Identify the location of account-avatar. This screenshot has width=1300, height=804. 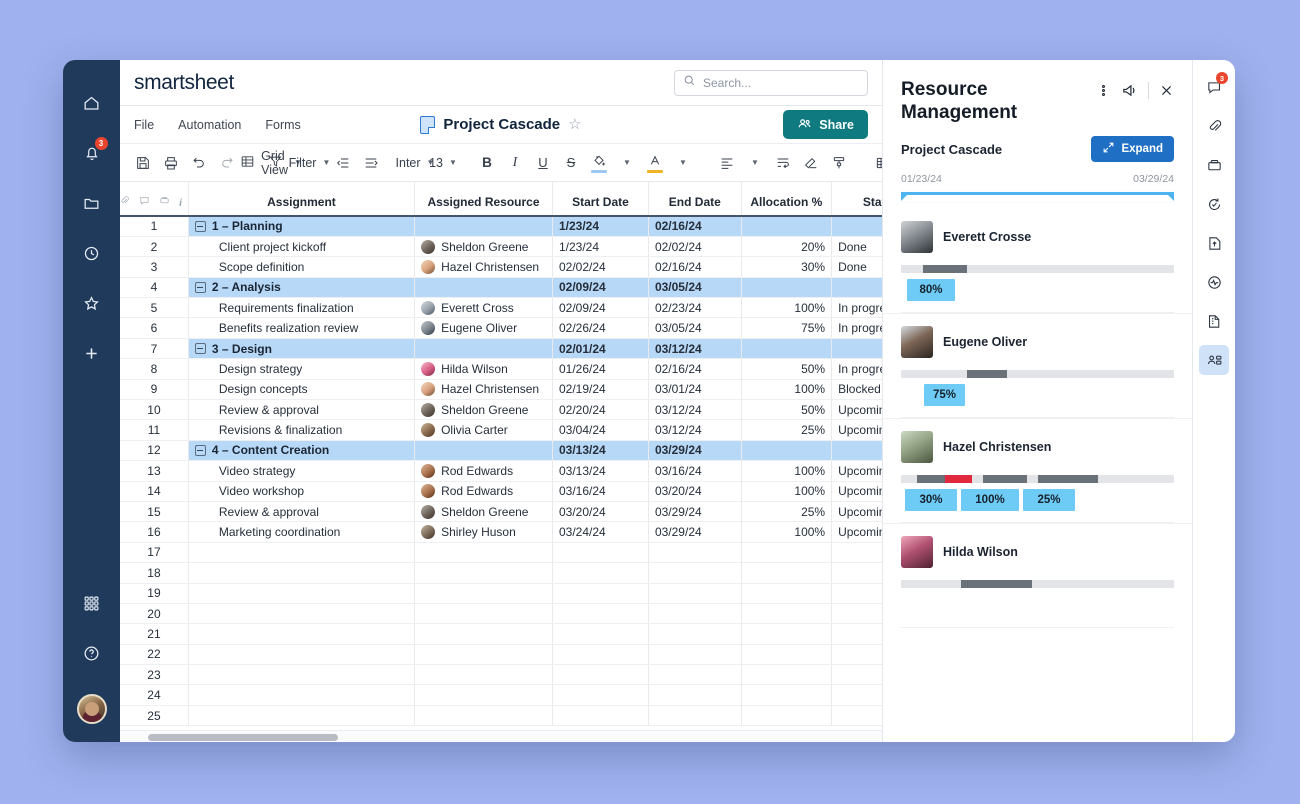
(91, 709).